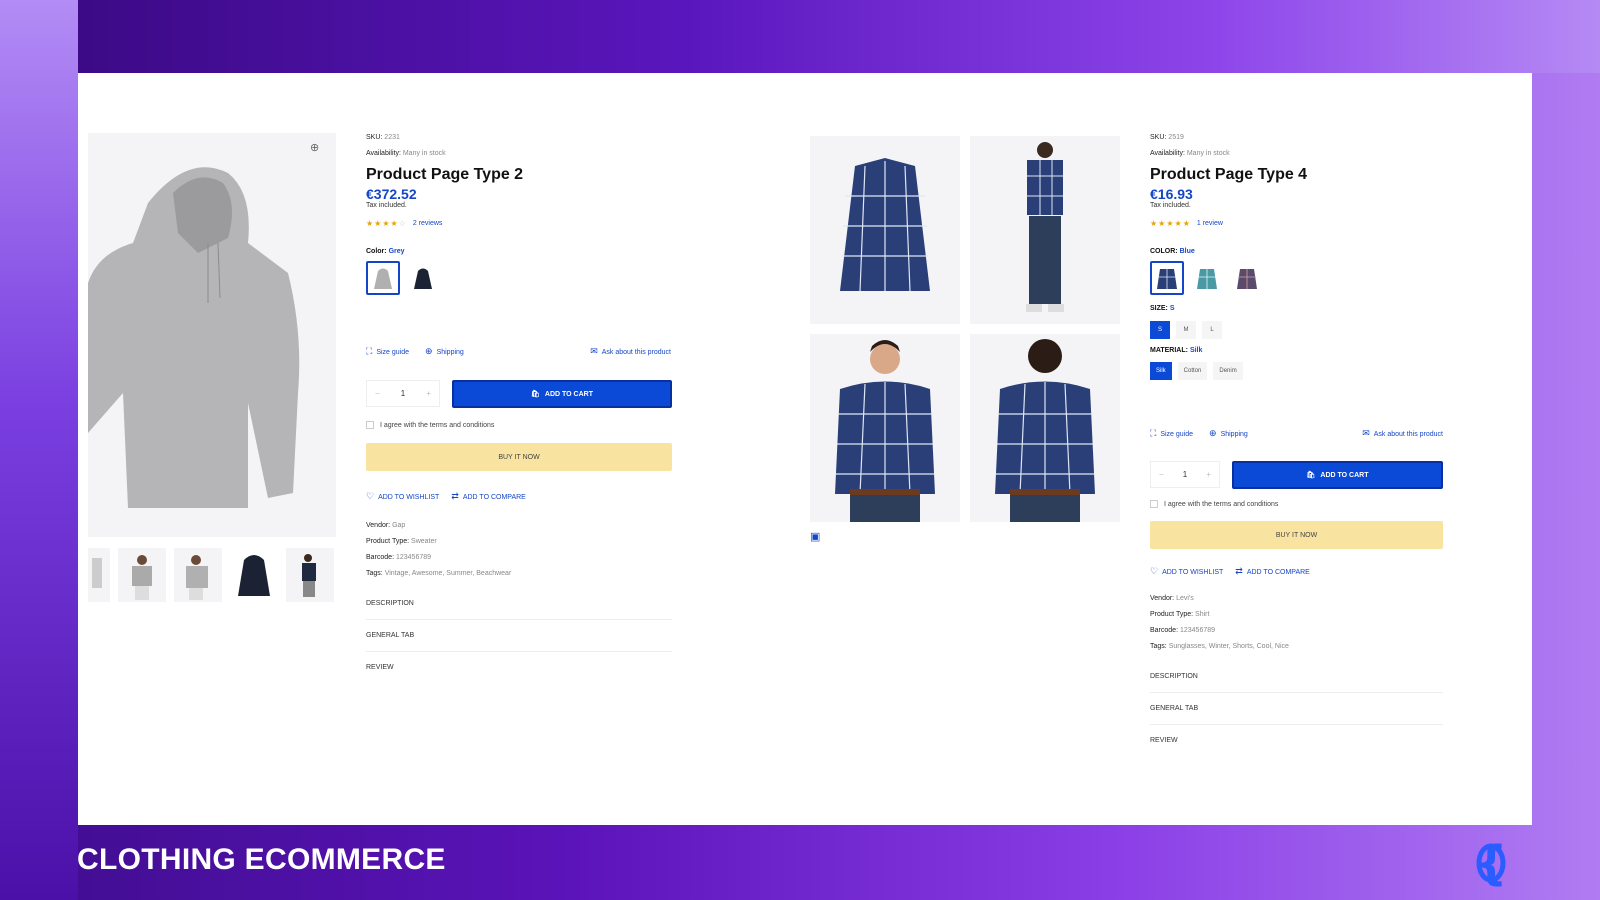 This screenshot has height=900, width=1600. What do you see at coordinates (1228, 371) in the screenshot?
I see `material-option-denim: Denim` at bounding box center [1228, 371].